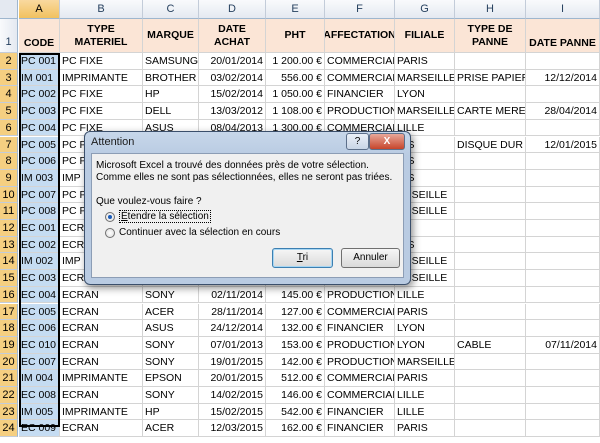  What do you see at coordinates (39, 345) in the screenshot?
I see `table-cell: EC 010` at bounding box center [39, 345].